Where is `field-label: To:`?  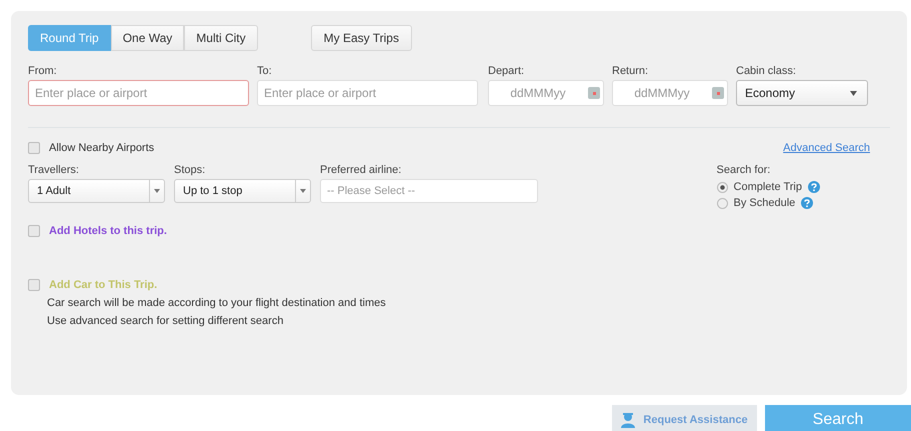
field-label: To: is located at coordinates (265, 71).